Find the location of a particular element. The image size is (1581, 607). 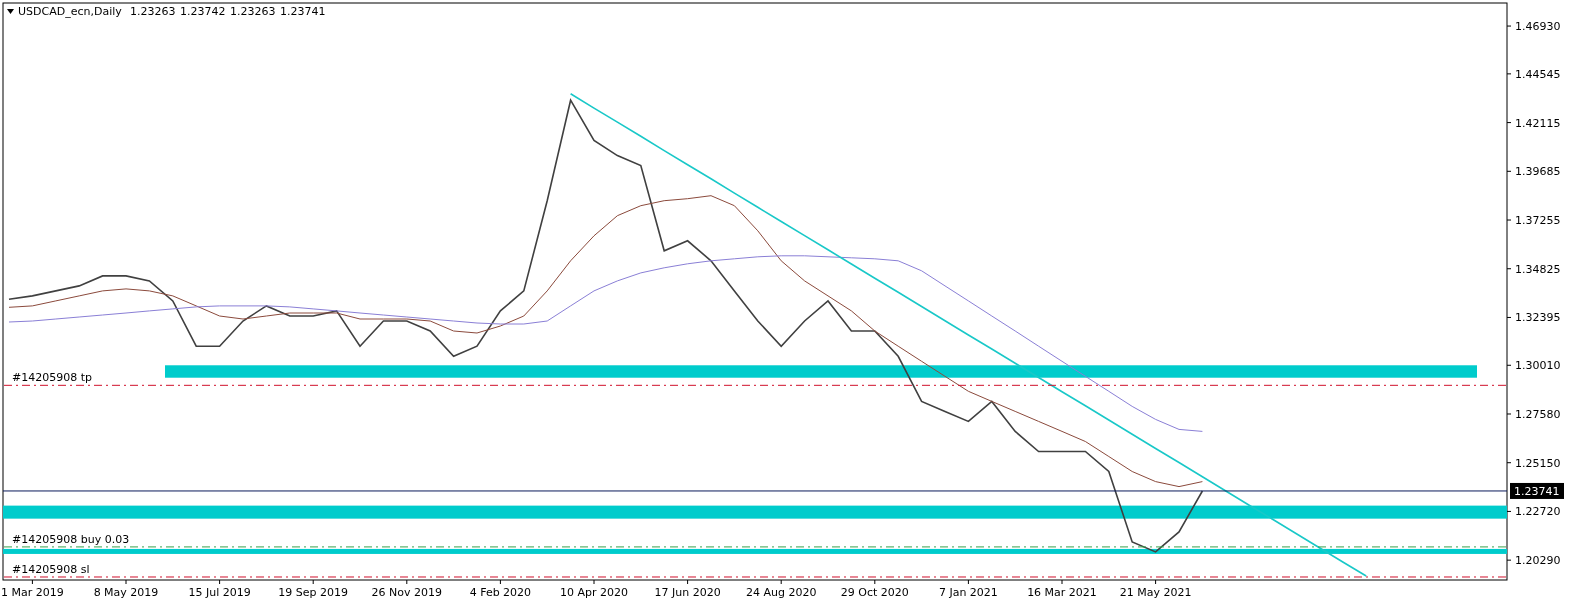

ohlc-value: 1.23741 is located at coordinates (303, 11).